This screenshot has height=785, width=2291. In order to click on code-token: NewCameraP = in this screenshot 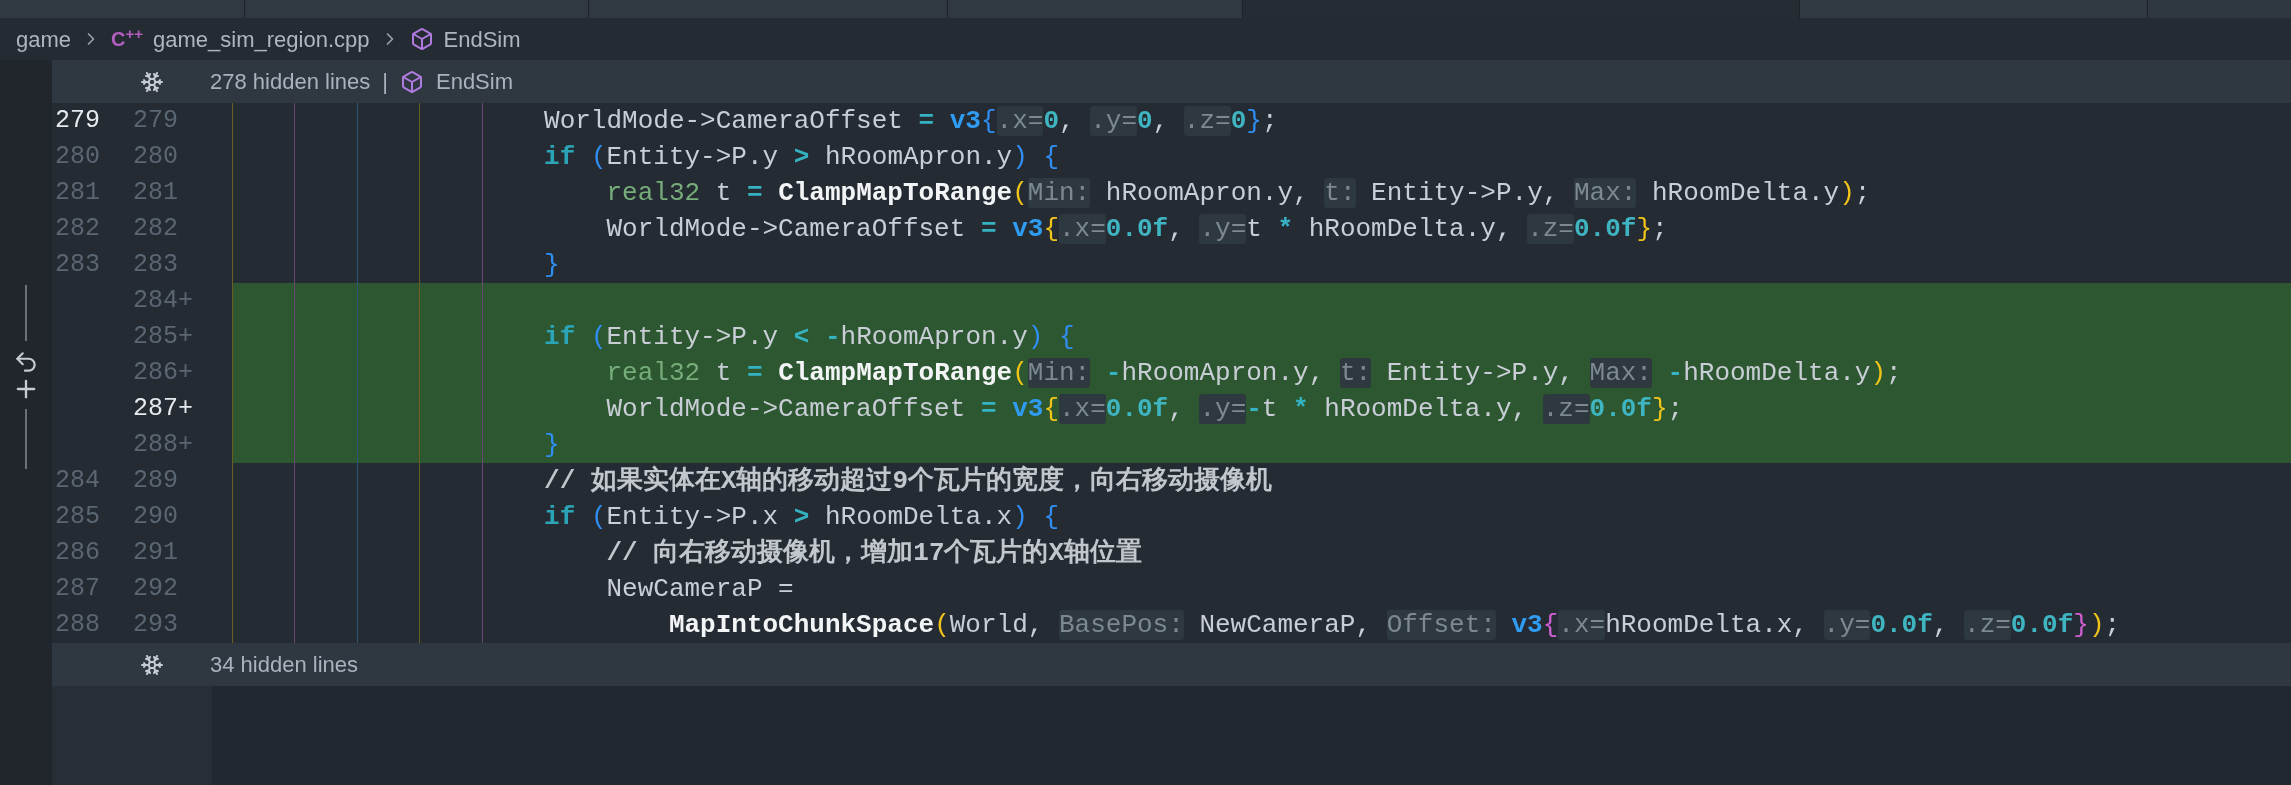, I will do `click(700, 588)`.